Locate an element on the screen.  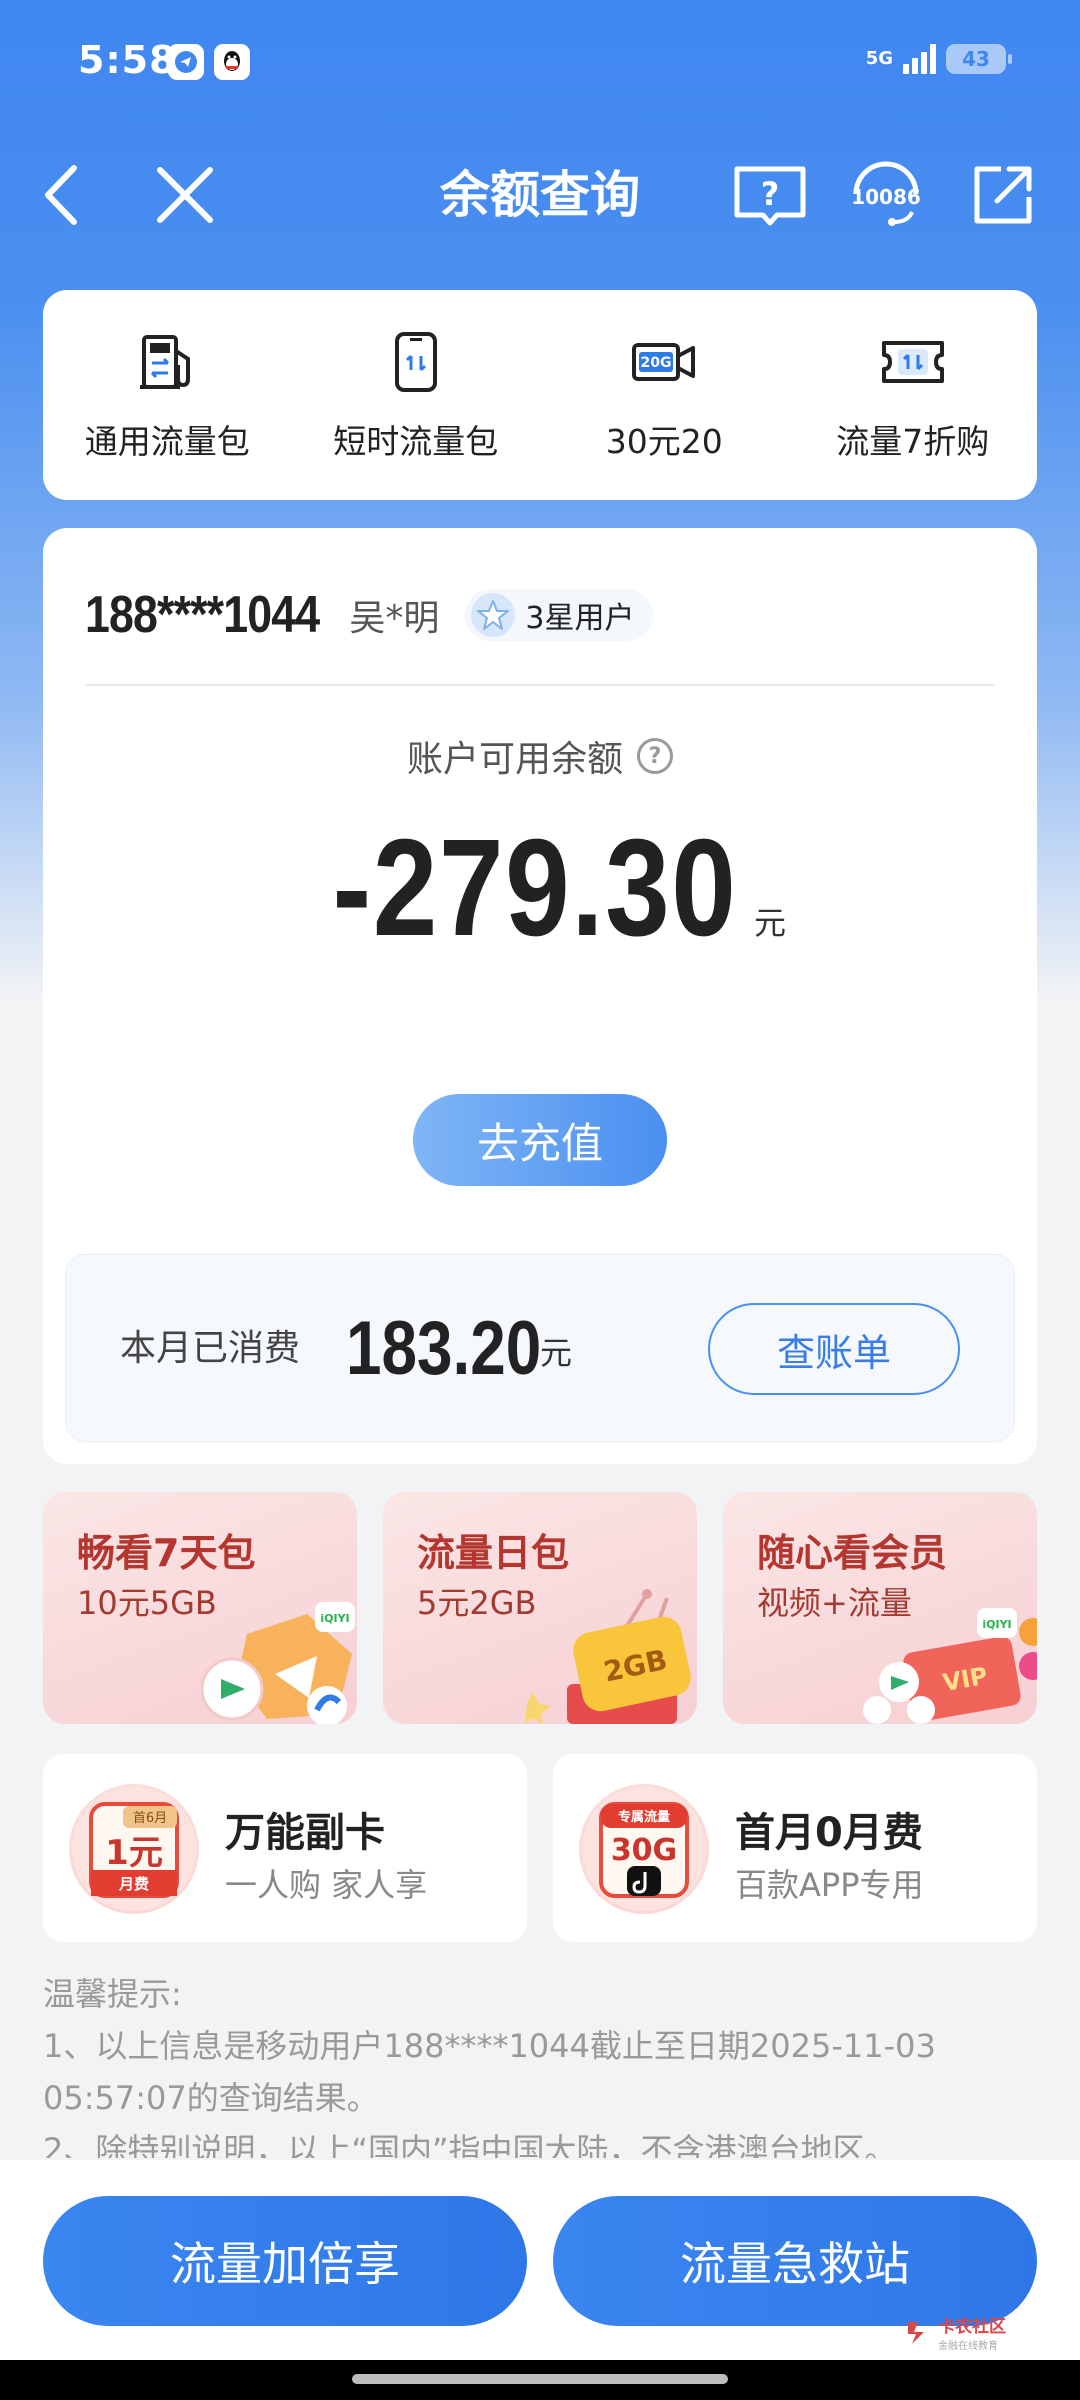
badge-main-text: 30G is located at coordinates (644, 1850).